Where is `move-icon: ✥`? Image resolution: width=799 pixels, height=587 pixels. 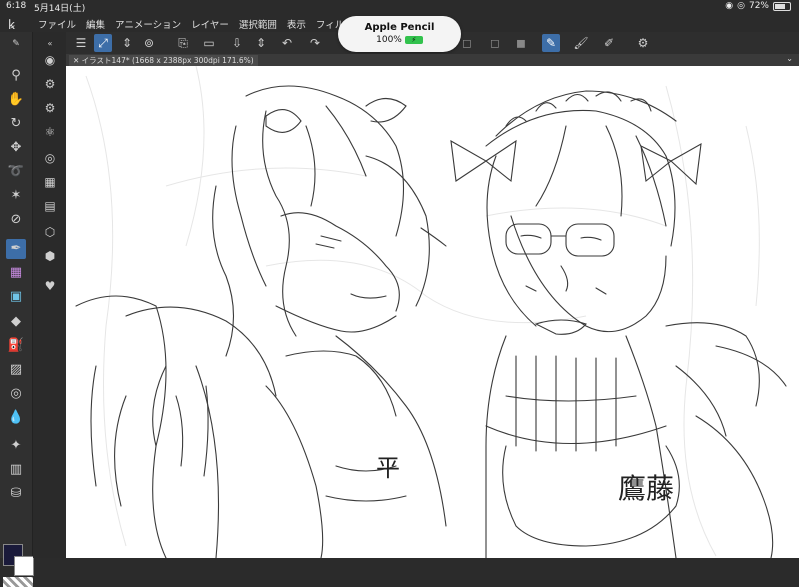
move-icon: ✥ is located at coordinates (16, 148).